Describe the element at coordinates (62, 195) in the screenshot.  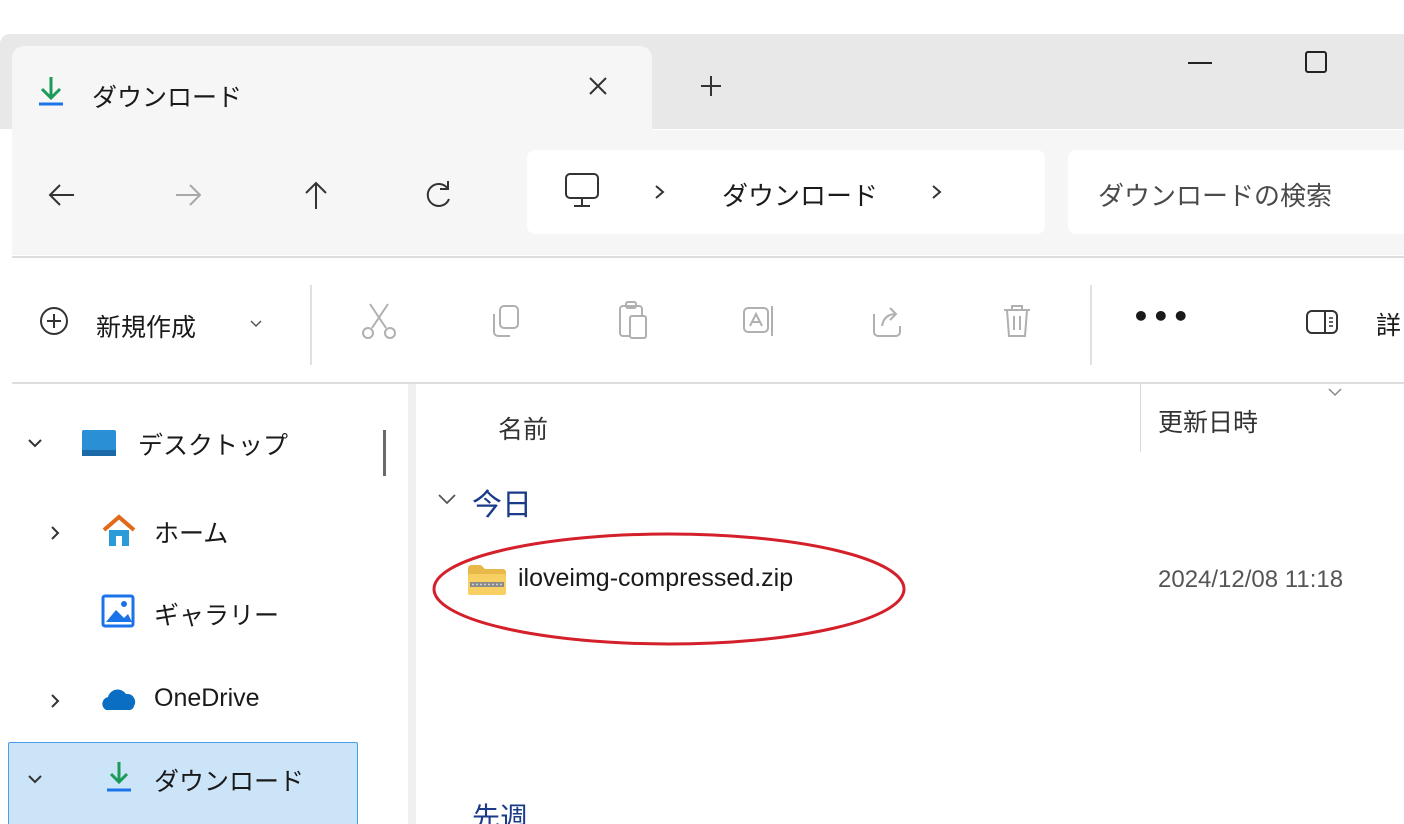
I see `back-arrow-icon` at that location.